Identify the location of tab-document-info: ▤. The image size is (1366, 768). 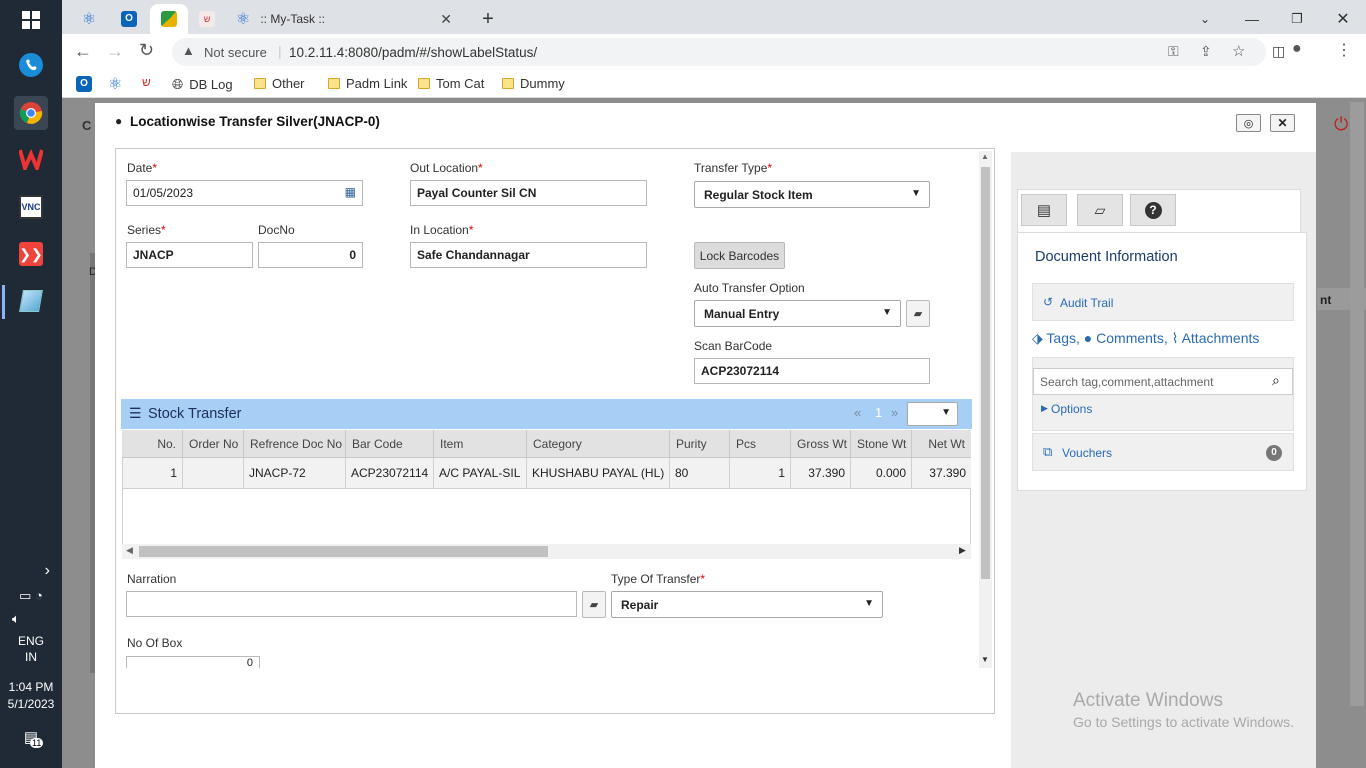
(1044, 210).